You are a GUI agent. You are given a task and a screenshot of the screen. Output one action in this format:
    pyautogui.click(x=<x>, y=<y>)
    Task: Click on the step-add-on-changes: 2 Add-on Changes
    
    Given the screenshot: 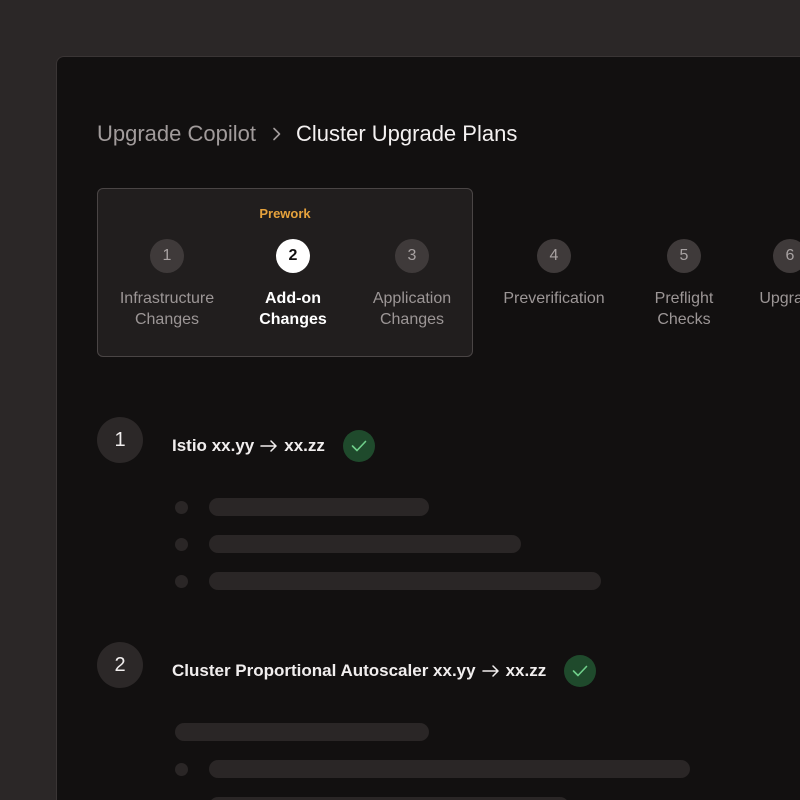 What is the action you would take?
    pyautogui.click(x=293, y=284)
    